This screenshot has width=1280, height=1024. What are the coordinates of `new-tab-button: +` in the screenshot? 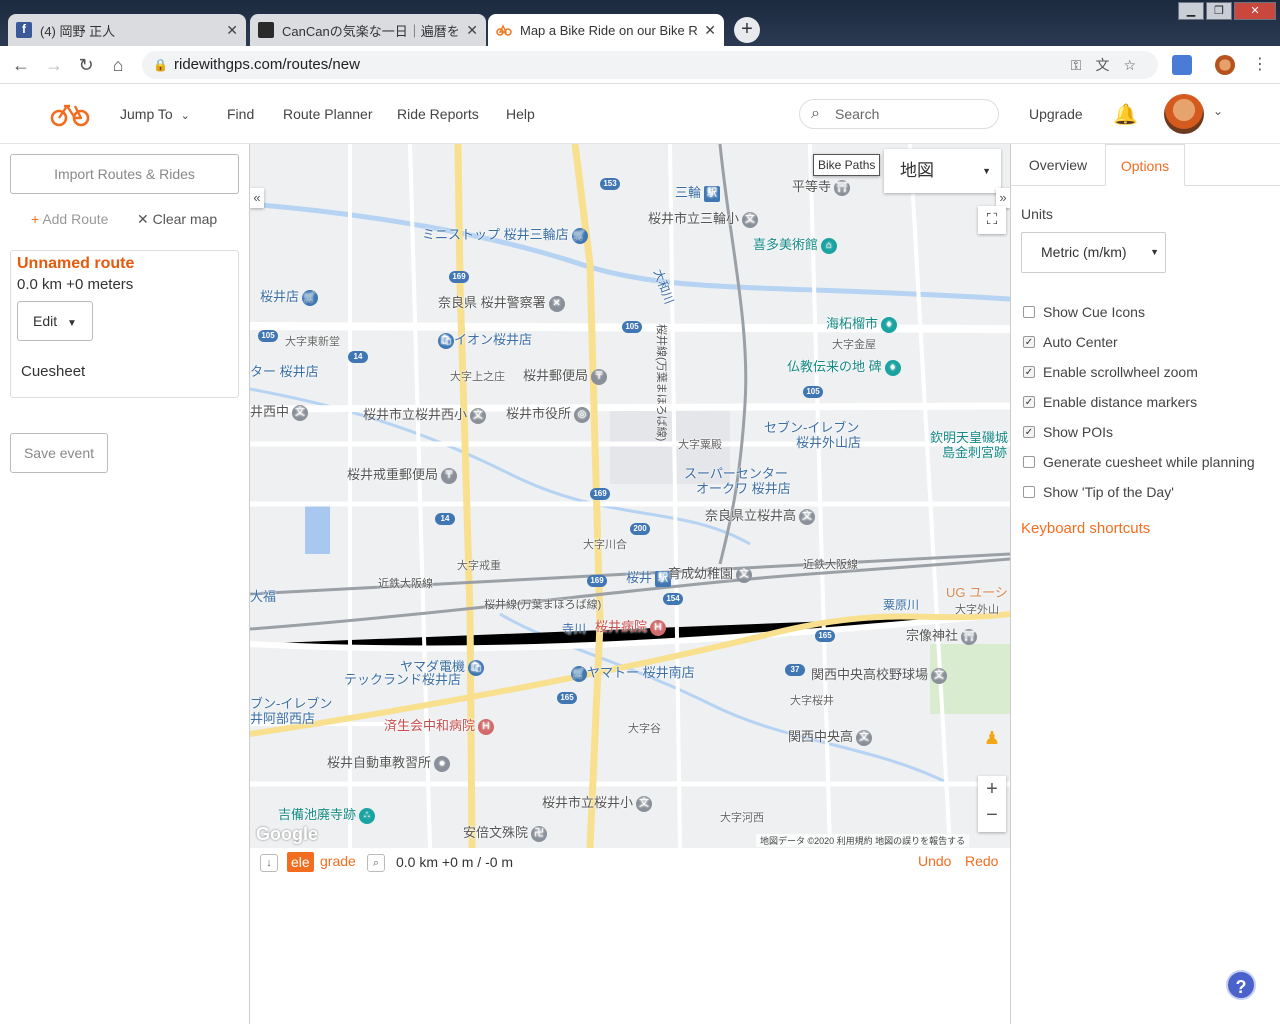 It's located at (747, 30).